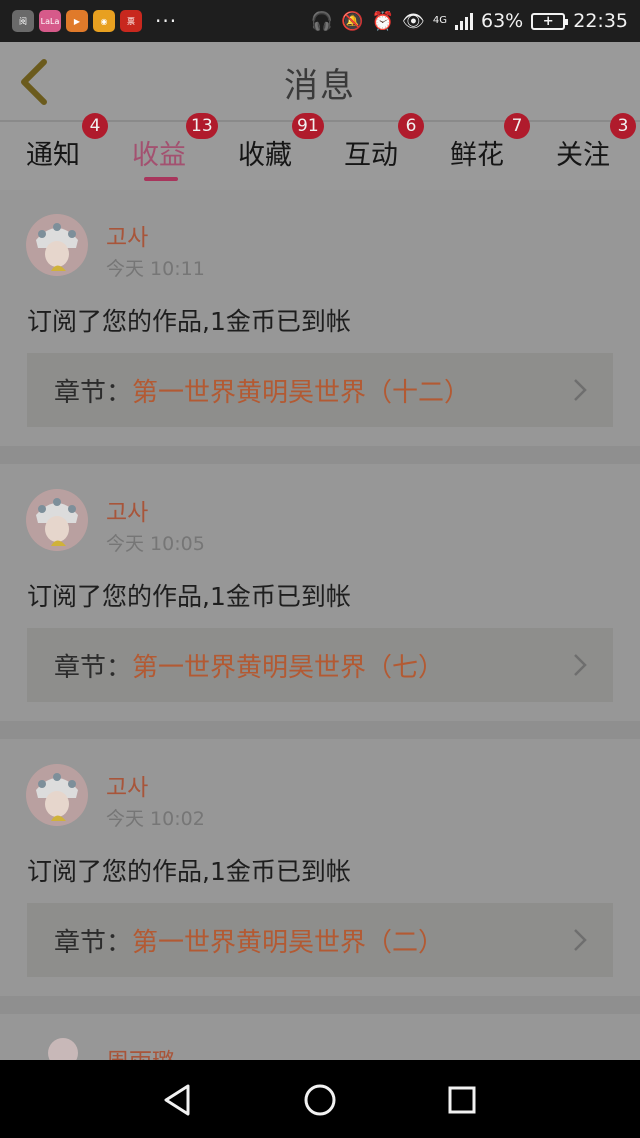 This screenshot has height=1138, width=640. What do you see at coordinates (131, 21) in the screenshot?
I see `app-icon-5: 票` at bounding box center [131, 21].